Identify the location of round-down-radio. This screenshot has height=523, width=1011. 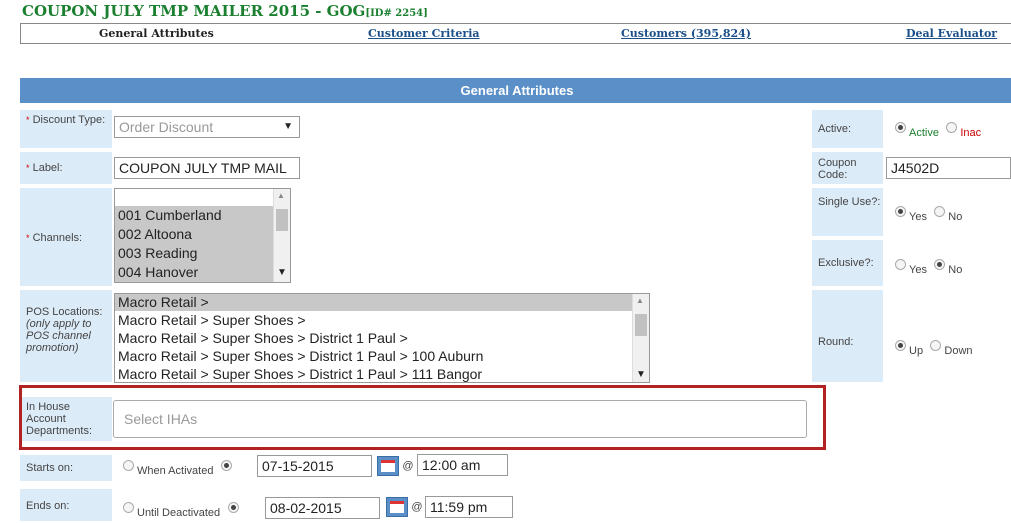
(936, 346).